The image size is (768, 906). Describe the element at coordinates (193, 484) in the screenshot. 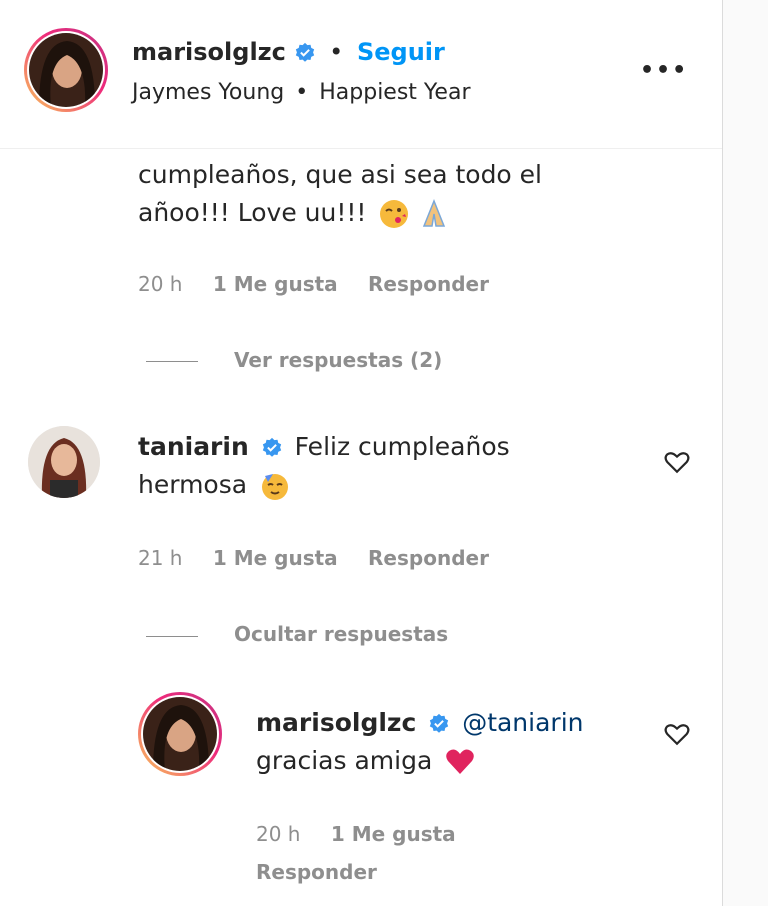

I see `comment-body-2: hermosa` at that location.